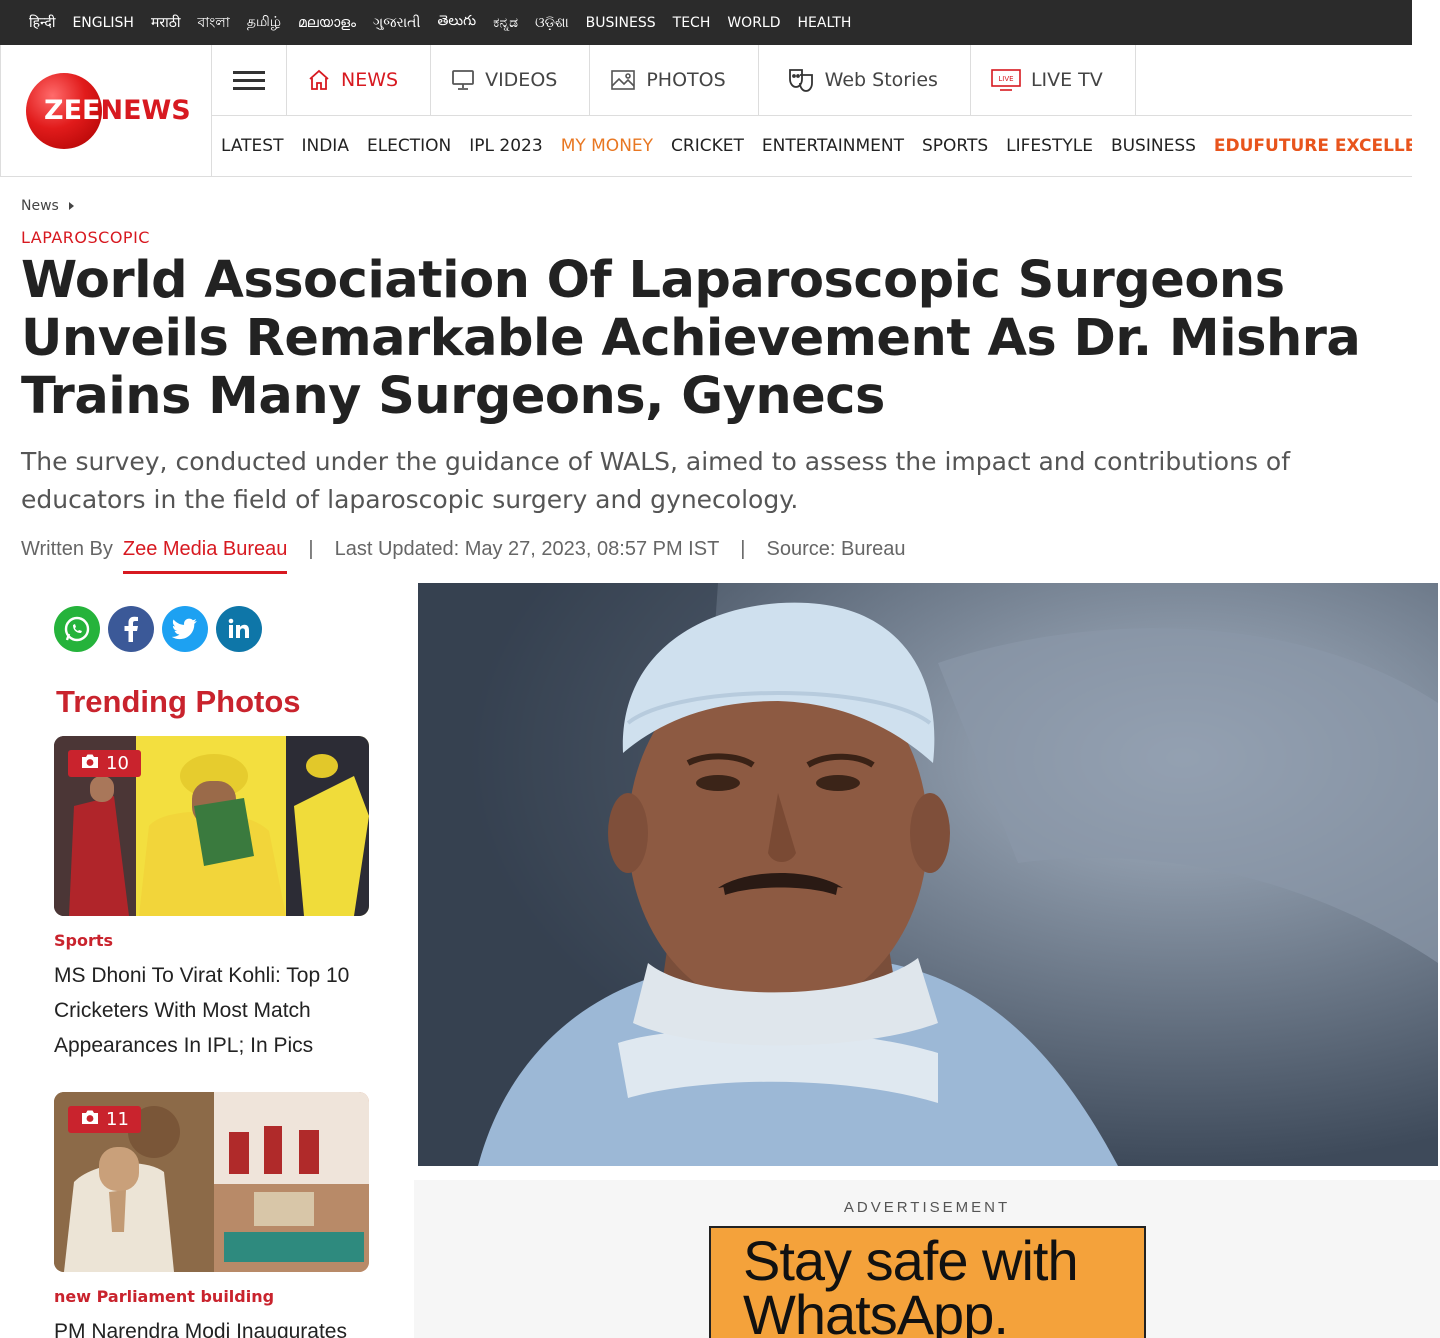  What do you see at coordinates (836, 549) in the screenshot?
I see `source: Source: Bureau` at bounding box center [836, 549].